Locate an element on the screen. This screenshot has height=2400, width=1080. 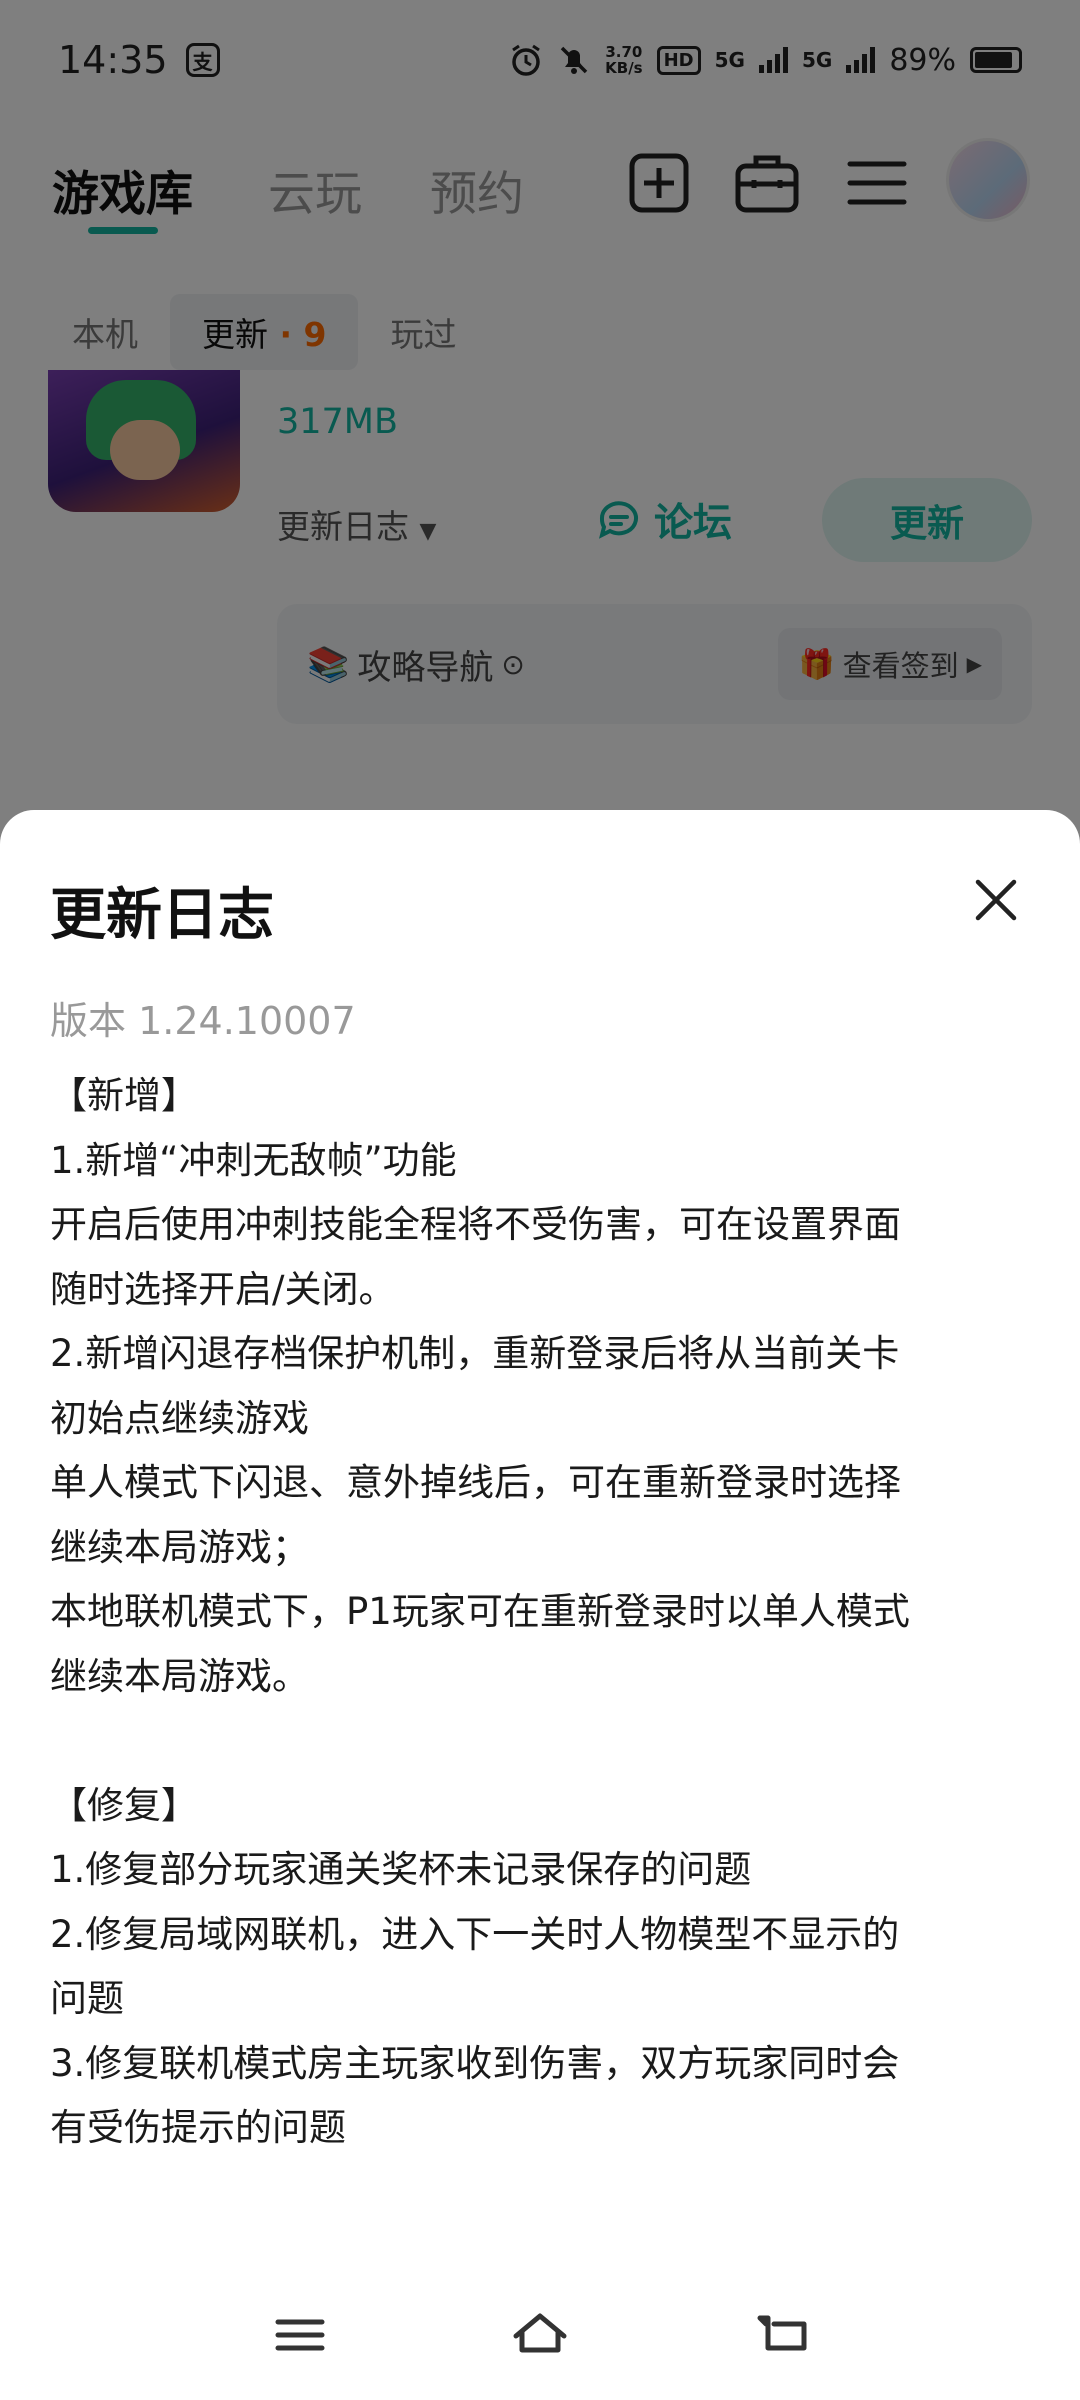
recent-apps-menu-icon is located at coordinates (300, 2335).